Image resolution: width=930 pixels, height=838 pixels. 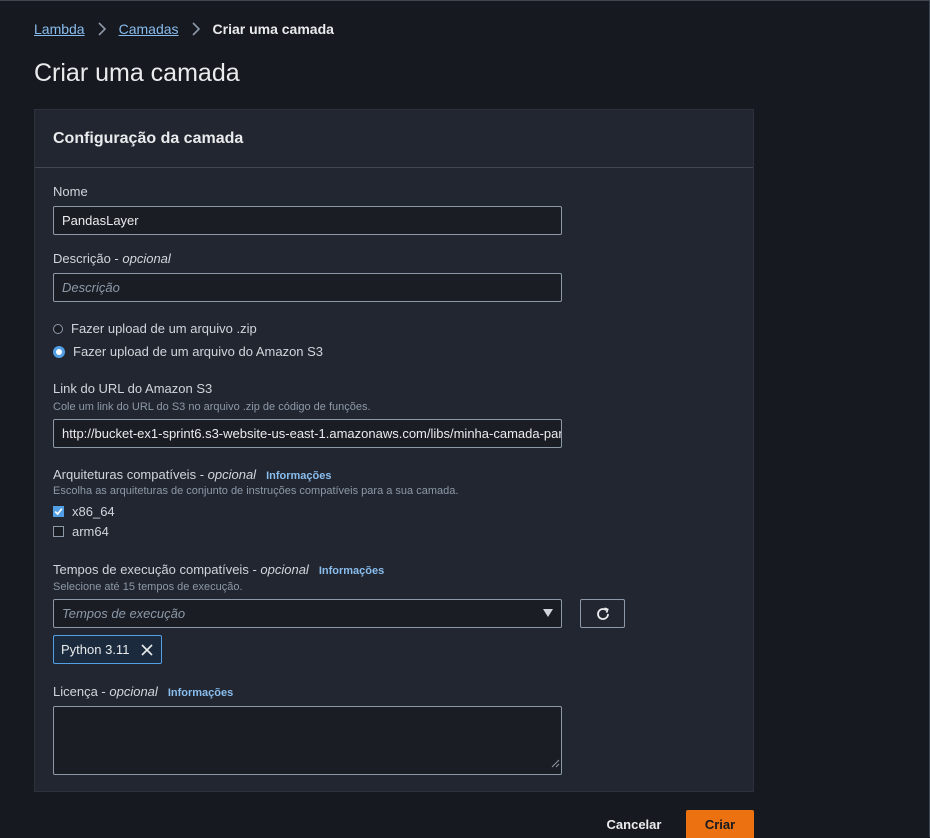 What do you see at coordinates (394, 139) in the screenshot?
I see `panel-header: Configuração da camada` at bounding box center [394, 139].